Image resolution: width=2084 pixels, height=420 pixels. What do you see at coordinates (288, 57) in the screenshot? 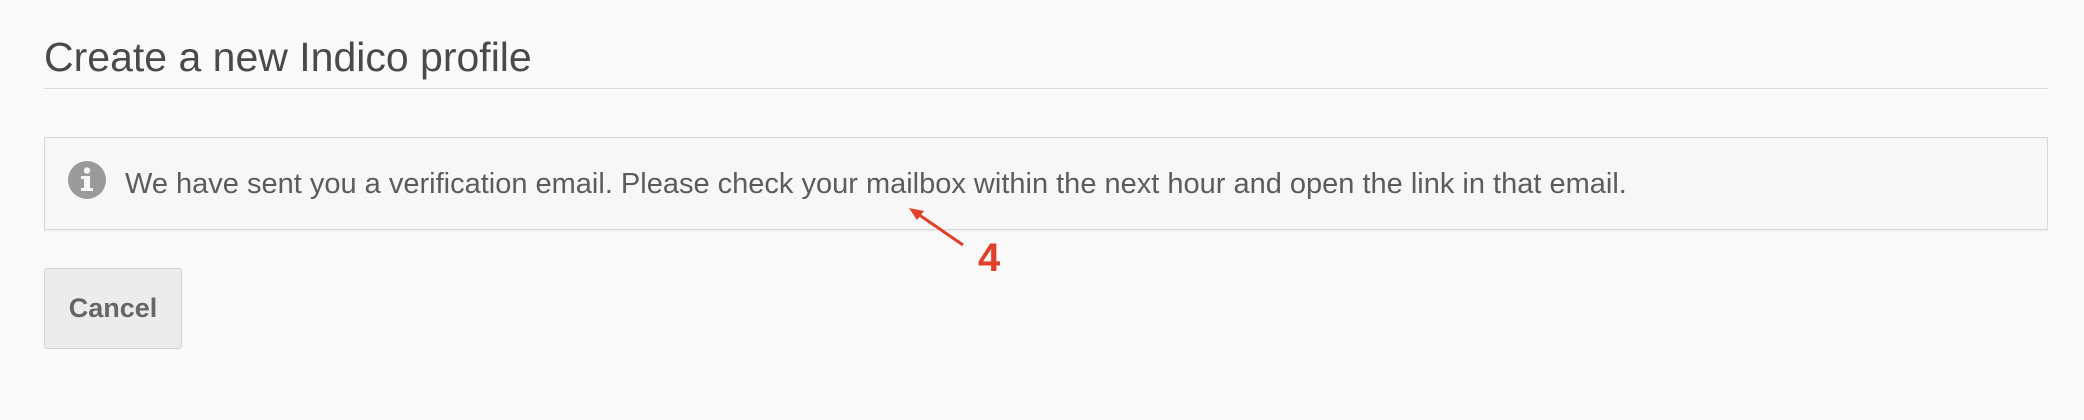
I see `page-title: Create a new Indico profile` at bounding box center [288, 57].